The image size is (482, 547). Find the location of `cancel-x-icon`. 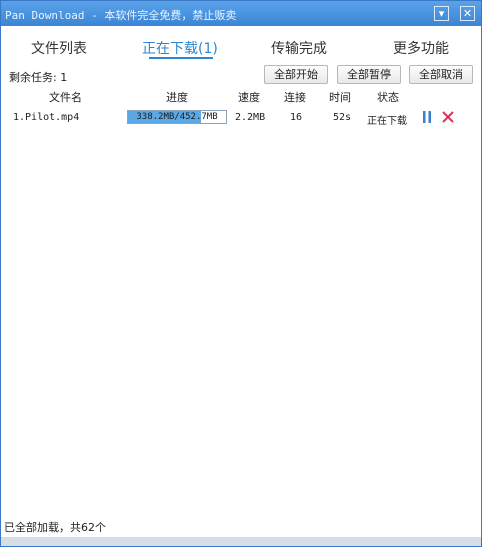

cancel-x-icon is located at coordinates (448, 117).